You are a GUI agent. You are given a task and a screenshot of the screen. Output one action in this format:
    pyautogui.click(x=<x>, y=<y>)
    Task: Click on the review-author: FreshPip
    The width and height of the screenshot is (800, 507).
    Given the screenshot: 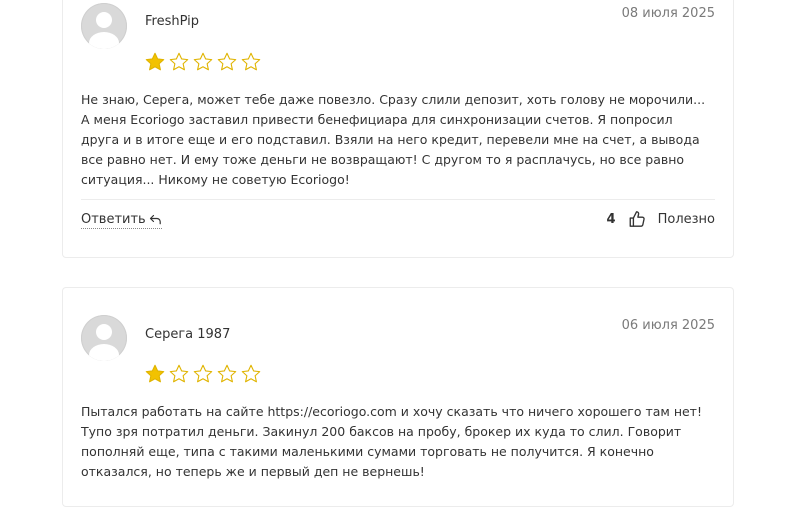 What is the action you would take?
    pyautogui.click(x=172, y=21)
    